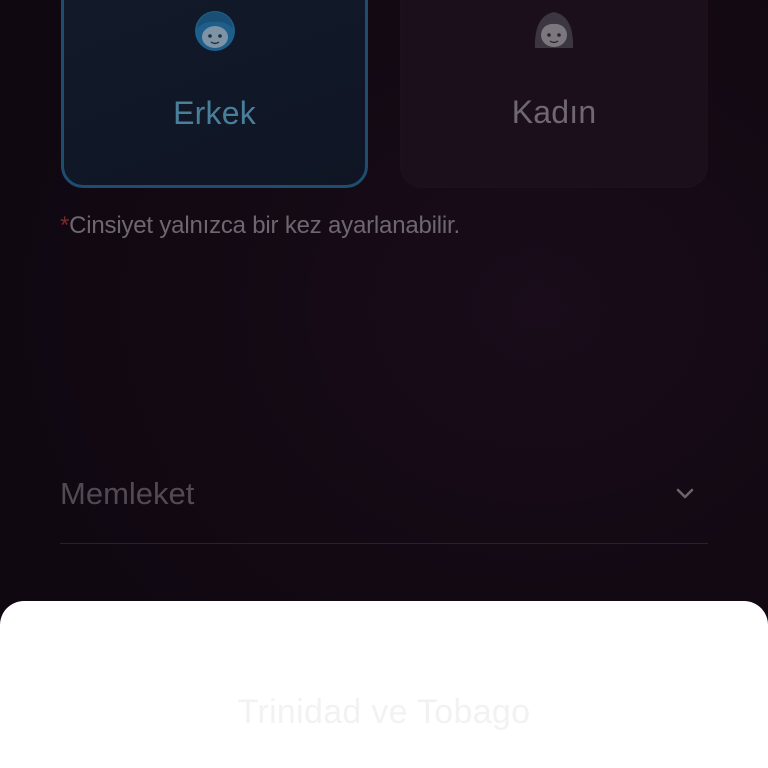 This screenshot has width=768, height=768. Describe the element at coordinates (384, 508) in the screenshot. I see `country-select: Memleket` at that location.